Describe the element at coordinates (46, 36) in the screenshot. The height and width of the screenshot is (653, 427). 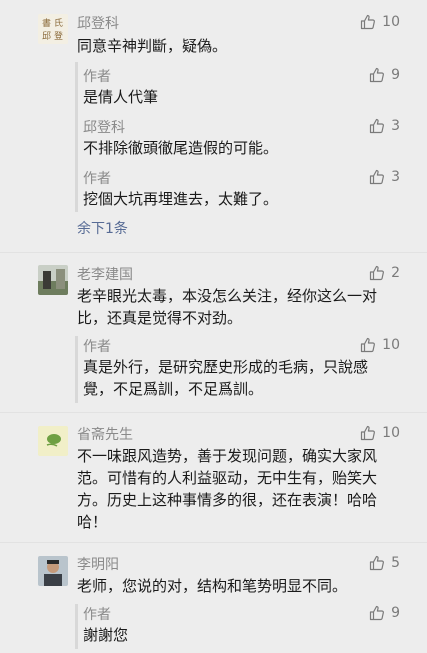
I see `svg-text: 邱` at that location.